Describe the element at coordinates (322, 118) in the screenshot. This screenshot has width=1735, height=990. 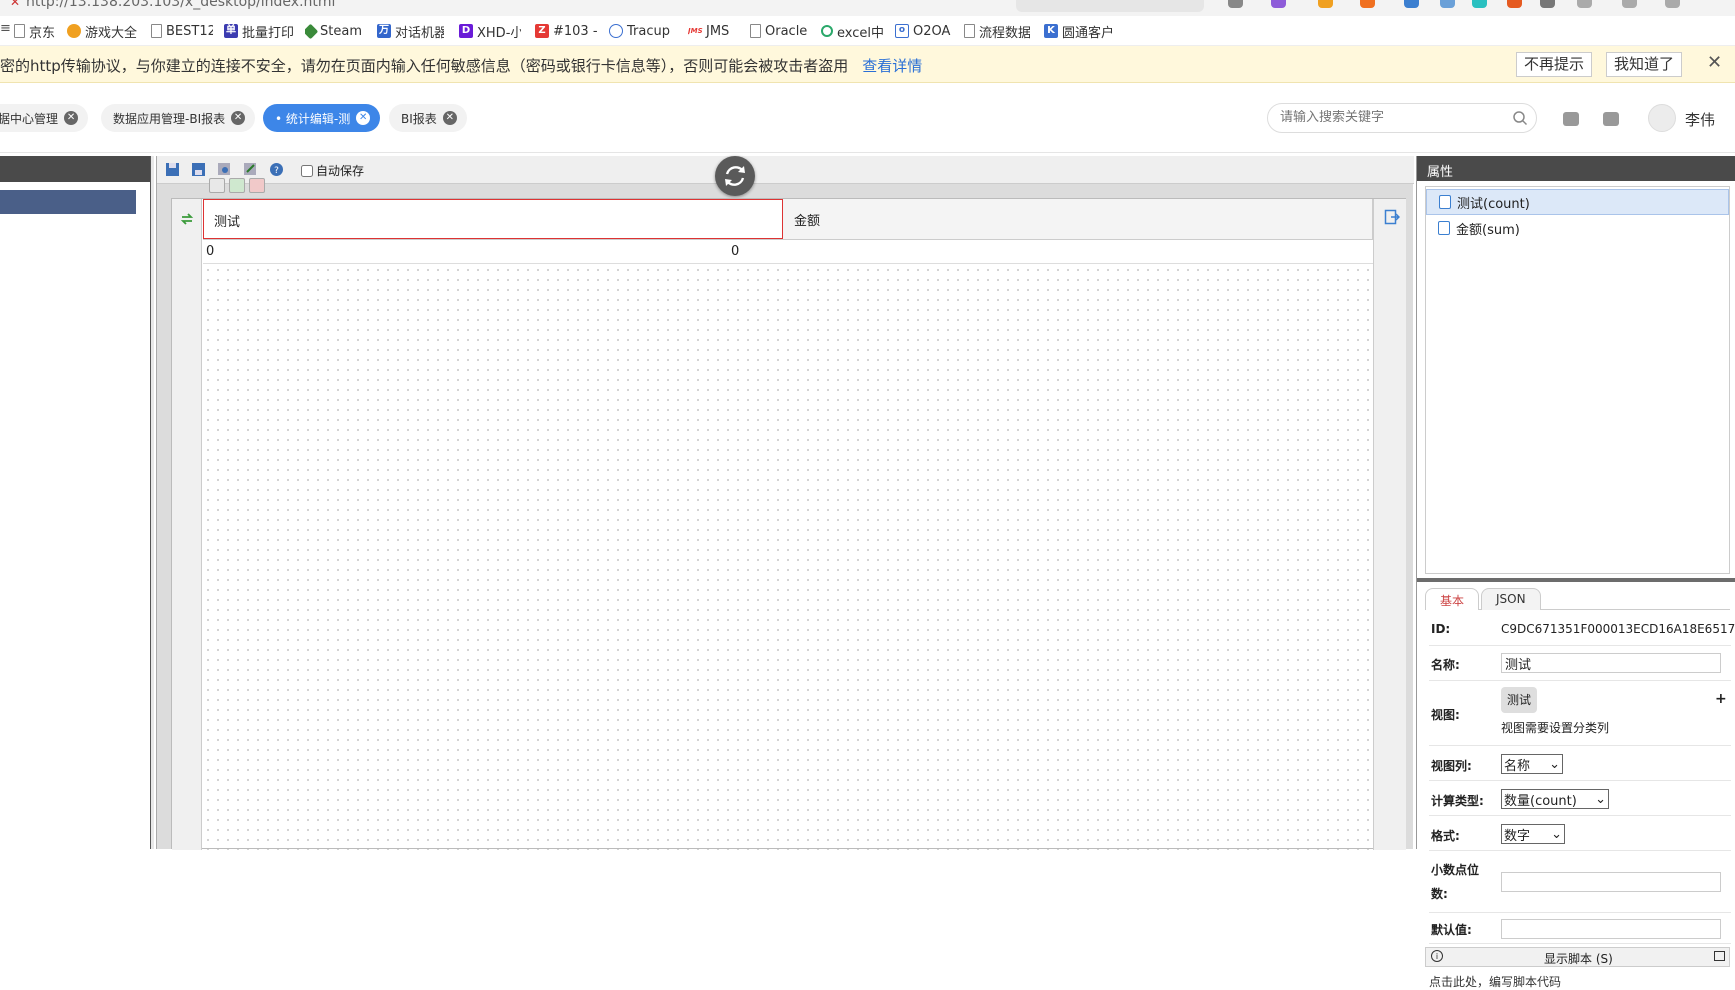
I see `tab-stat-edit: • 统计编辑-测 ✕` at that location.